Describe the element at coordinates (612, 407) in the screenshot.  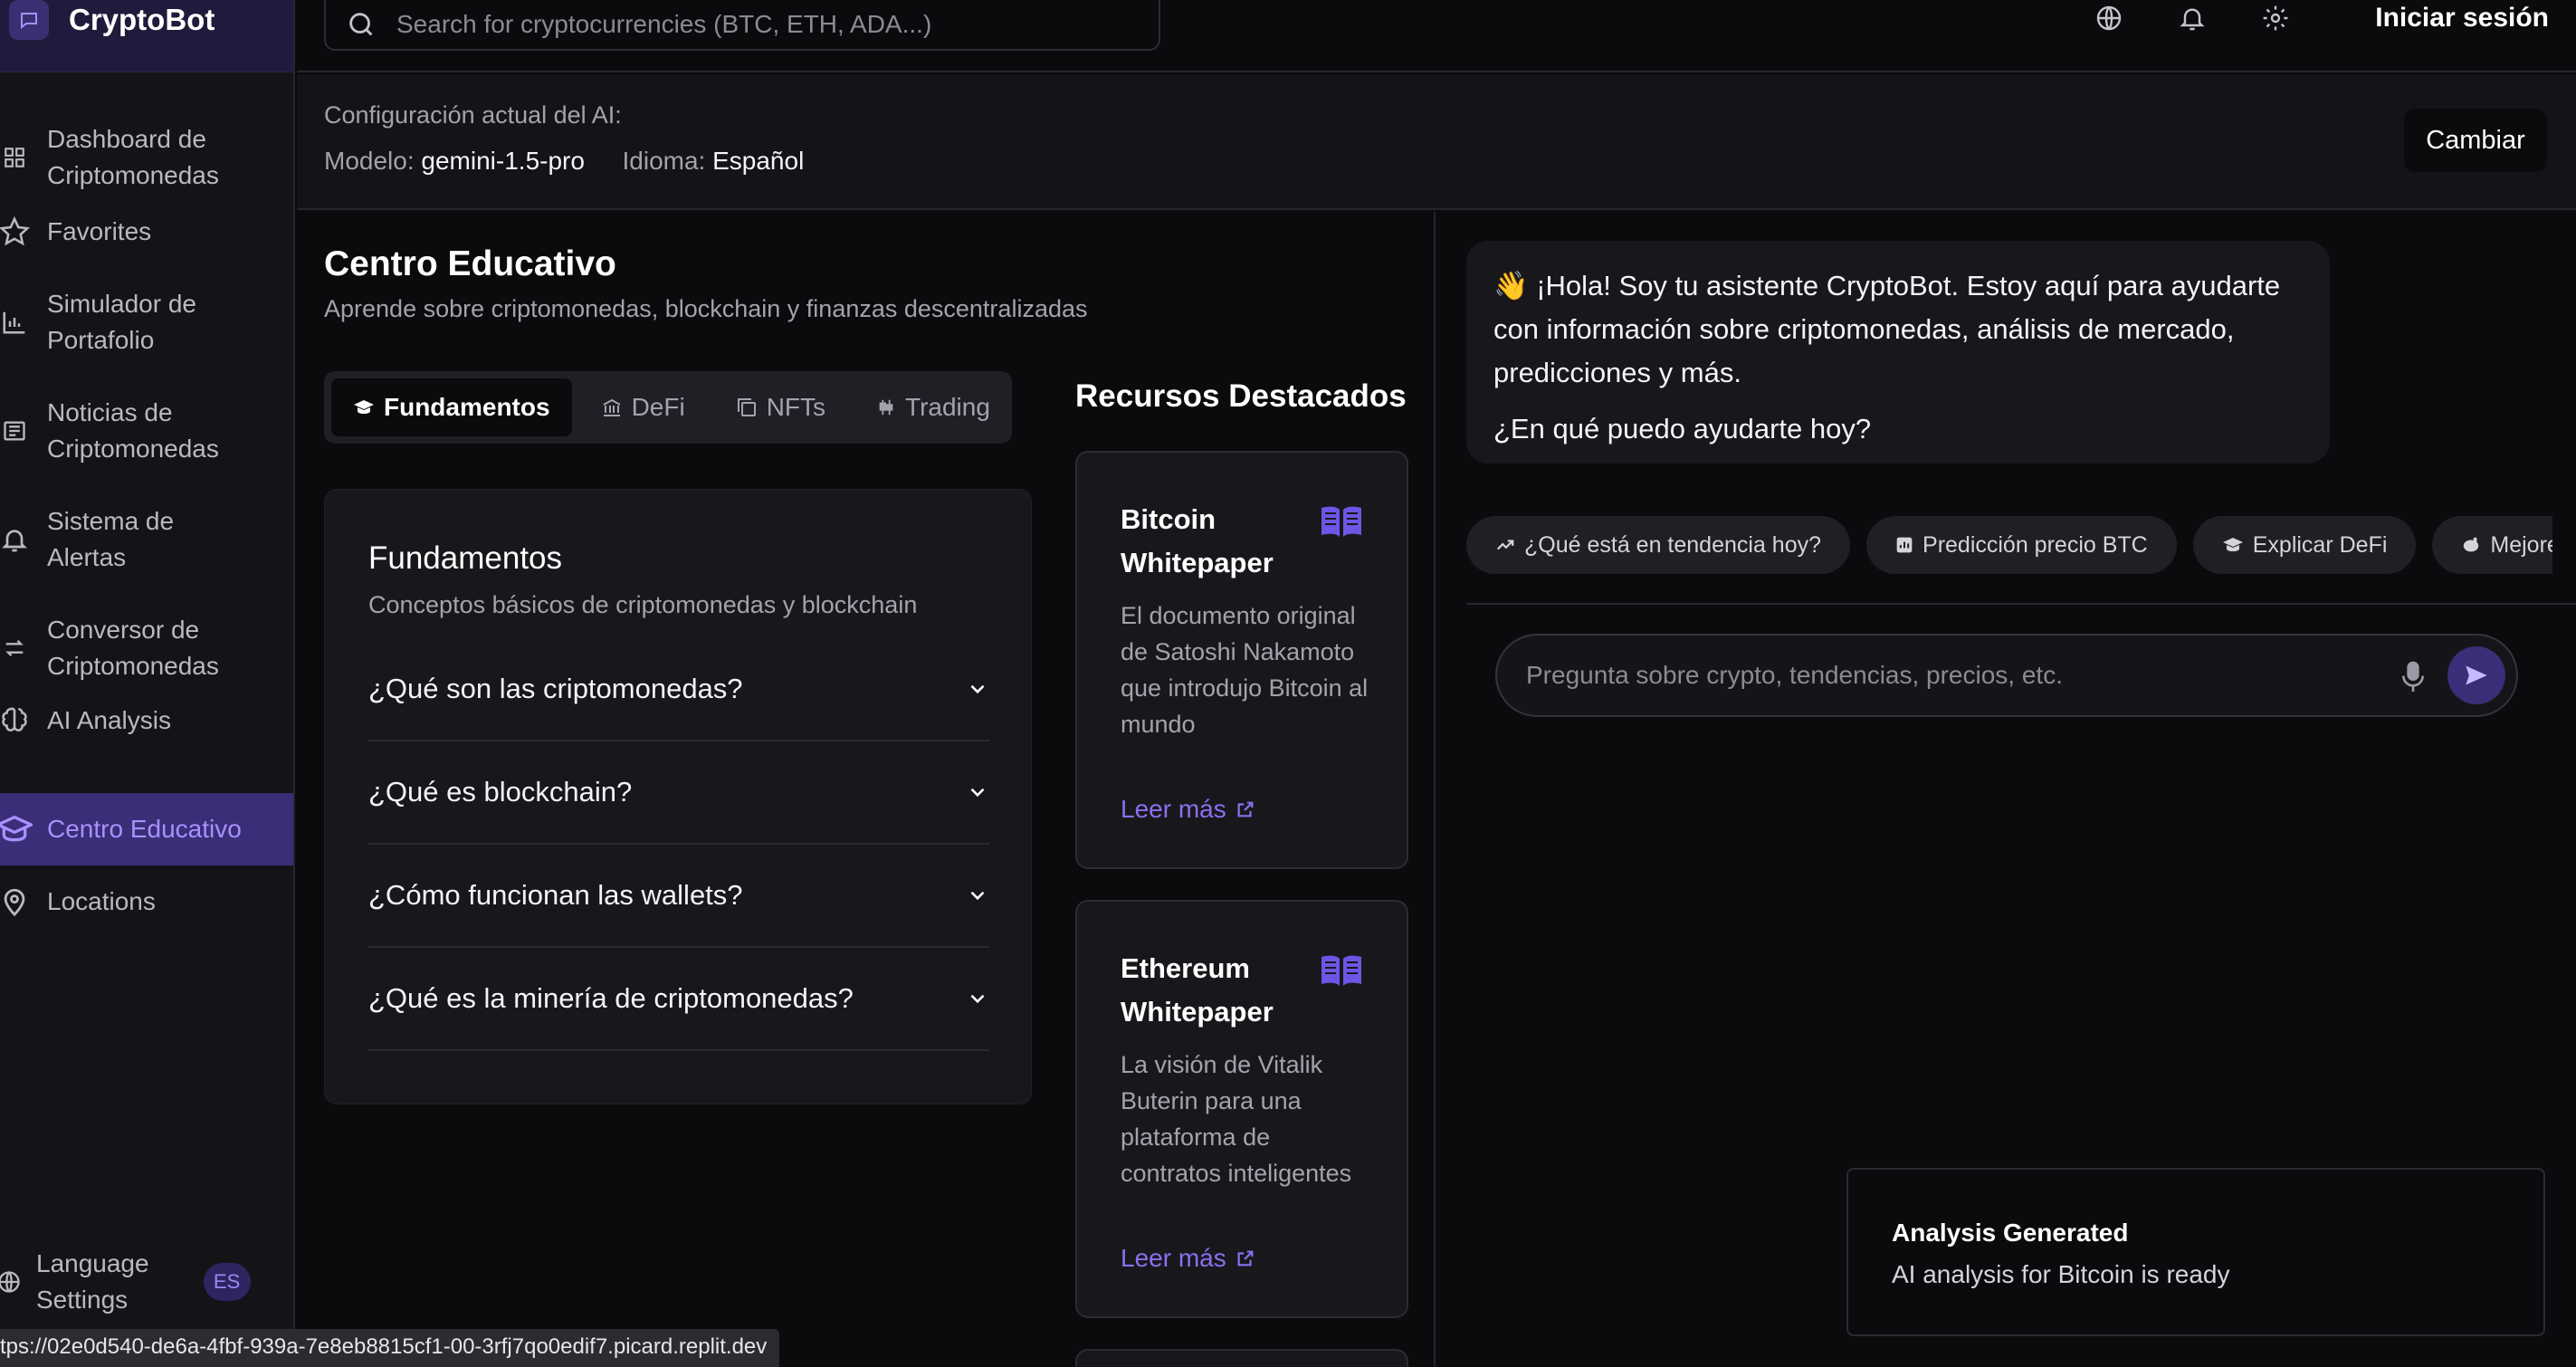
I see `bank-icon` at that location.